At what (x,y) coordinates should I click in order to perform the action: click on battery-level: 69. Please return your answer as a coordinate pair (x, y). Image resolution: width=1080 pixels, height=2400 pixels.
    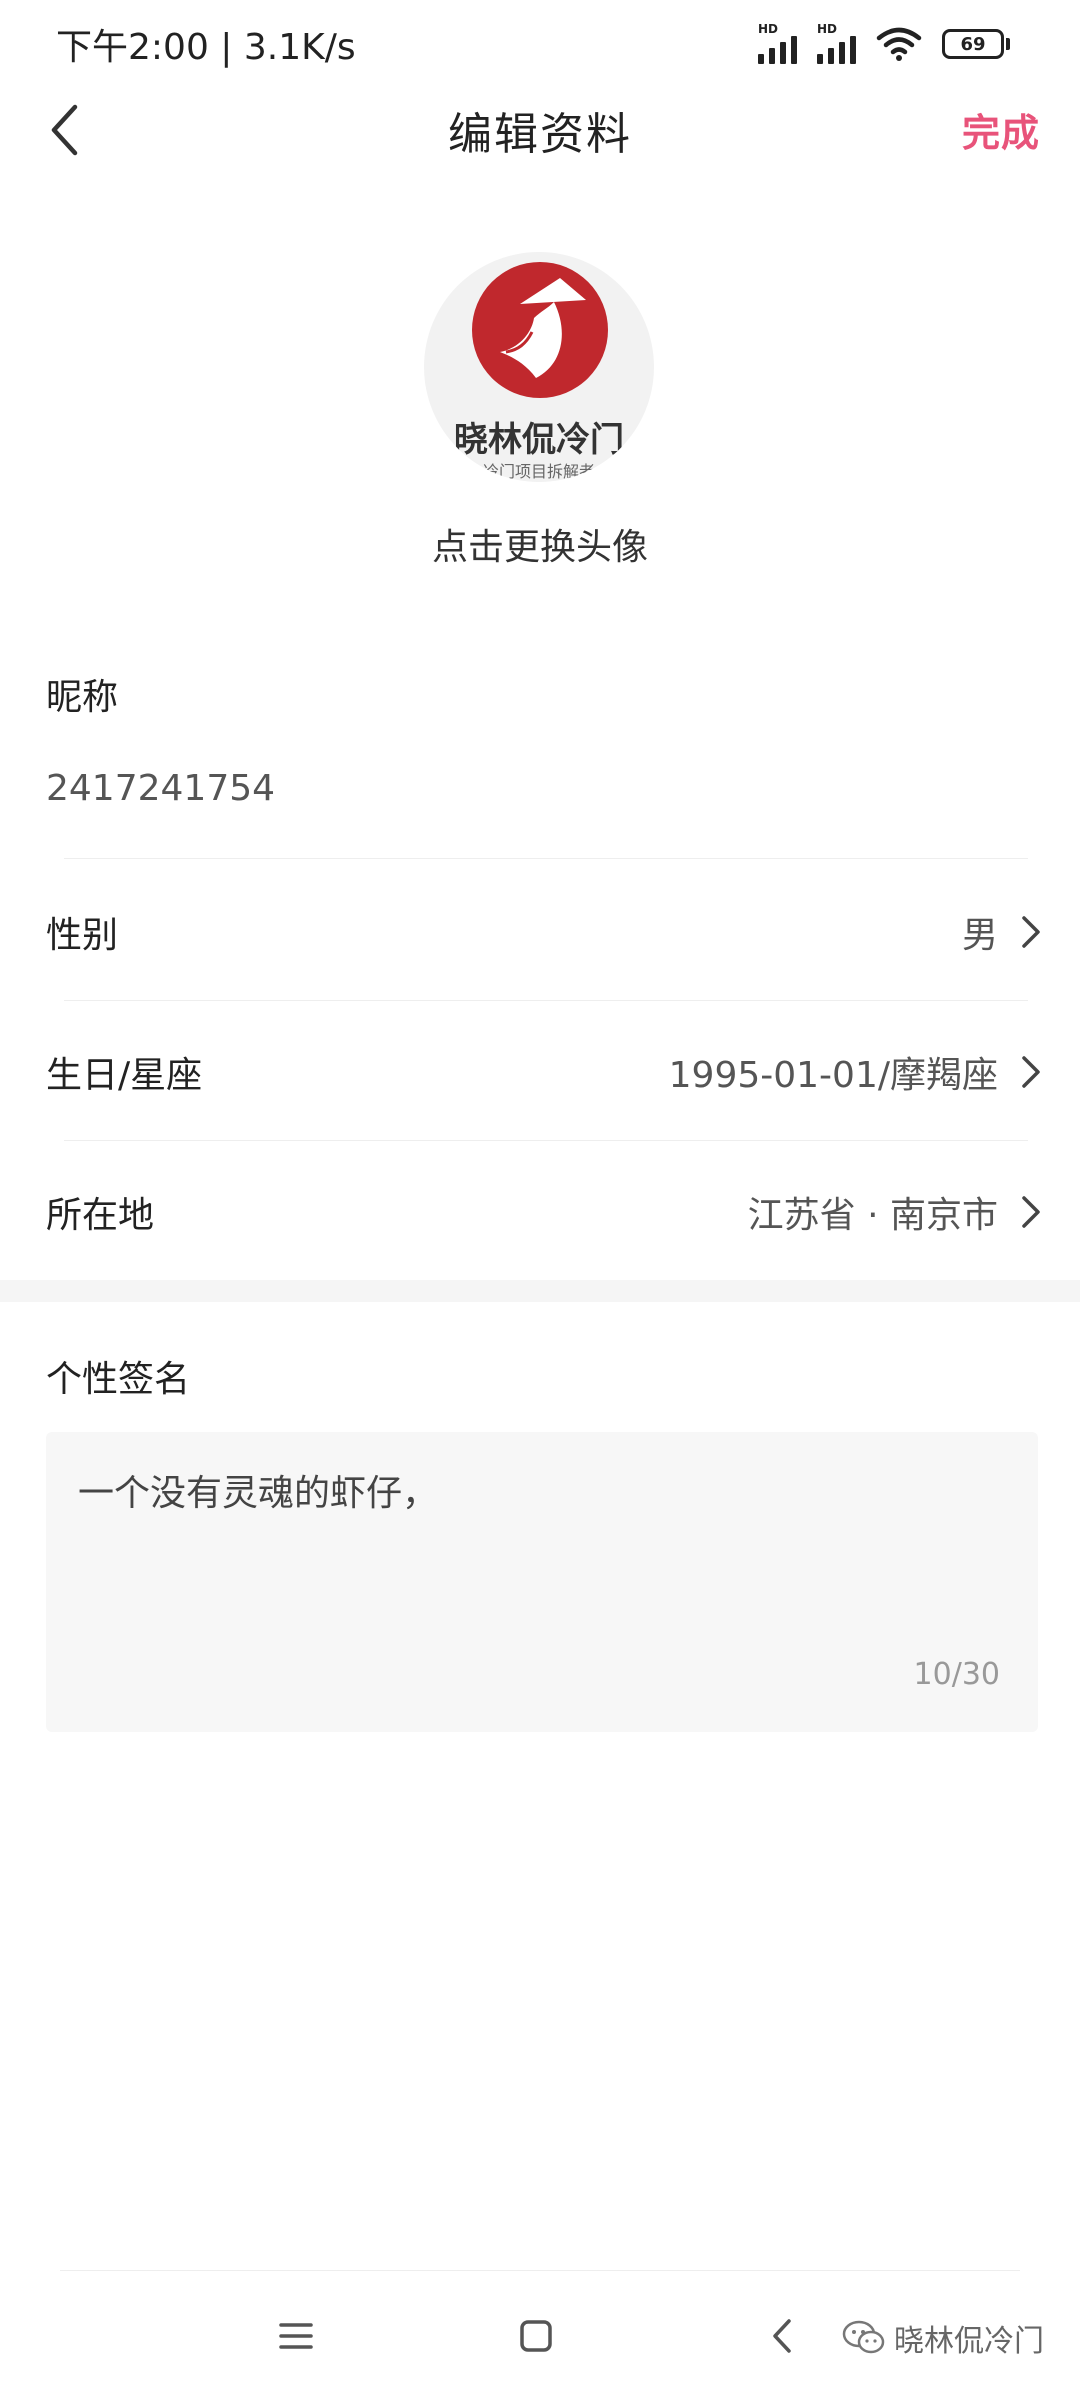
    Looking at the image, I should click on (973, 44).